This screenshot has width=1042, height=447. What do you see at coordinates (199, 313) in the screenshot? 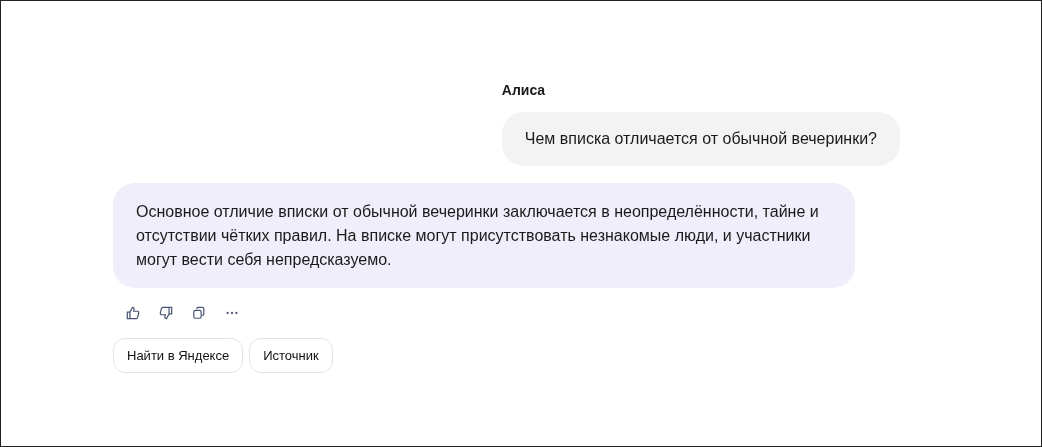
I see `copy-icon` at bounding box center [199, 313].